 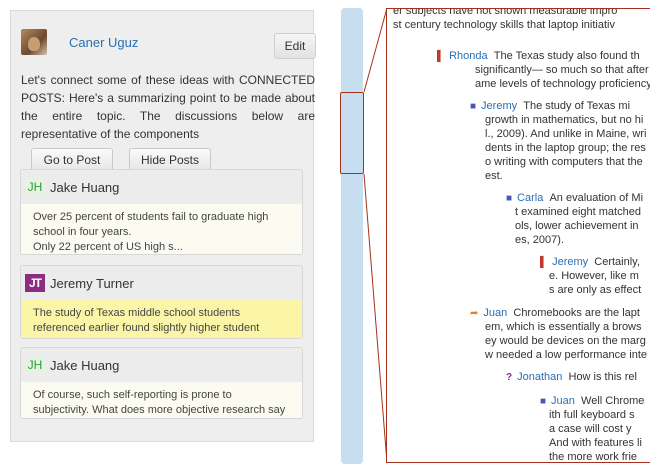 What do you see at coordinates (590, 262) in the screenshot?
I see `thread-reply: ▌ Jeremy Certainly,` at bounding box center [590, 262].